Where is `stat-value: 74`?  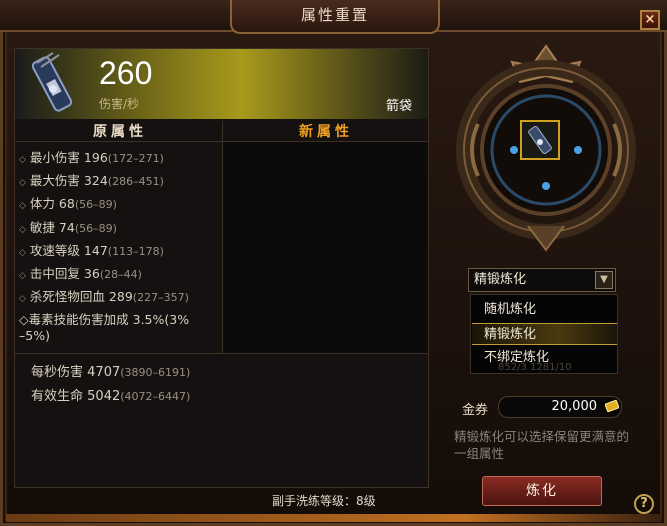
stat-value: 74 is located at coordinates (66, 227).